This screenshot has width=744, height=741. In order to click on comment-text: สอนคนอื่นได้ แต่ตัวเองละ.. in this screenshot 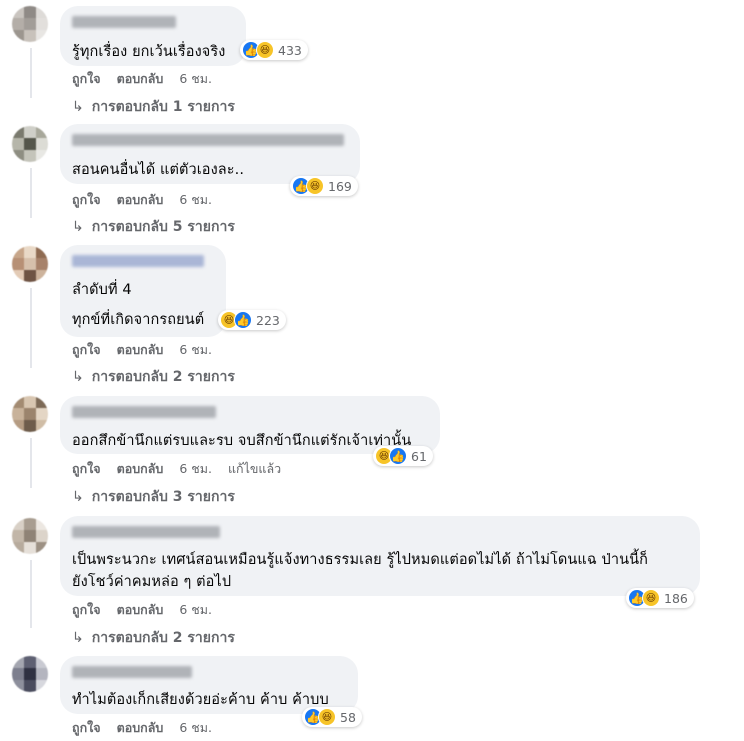, I will do `click(158, 170)`.